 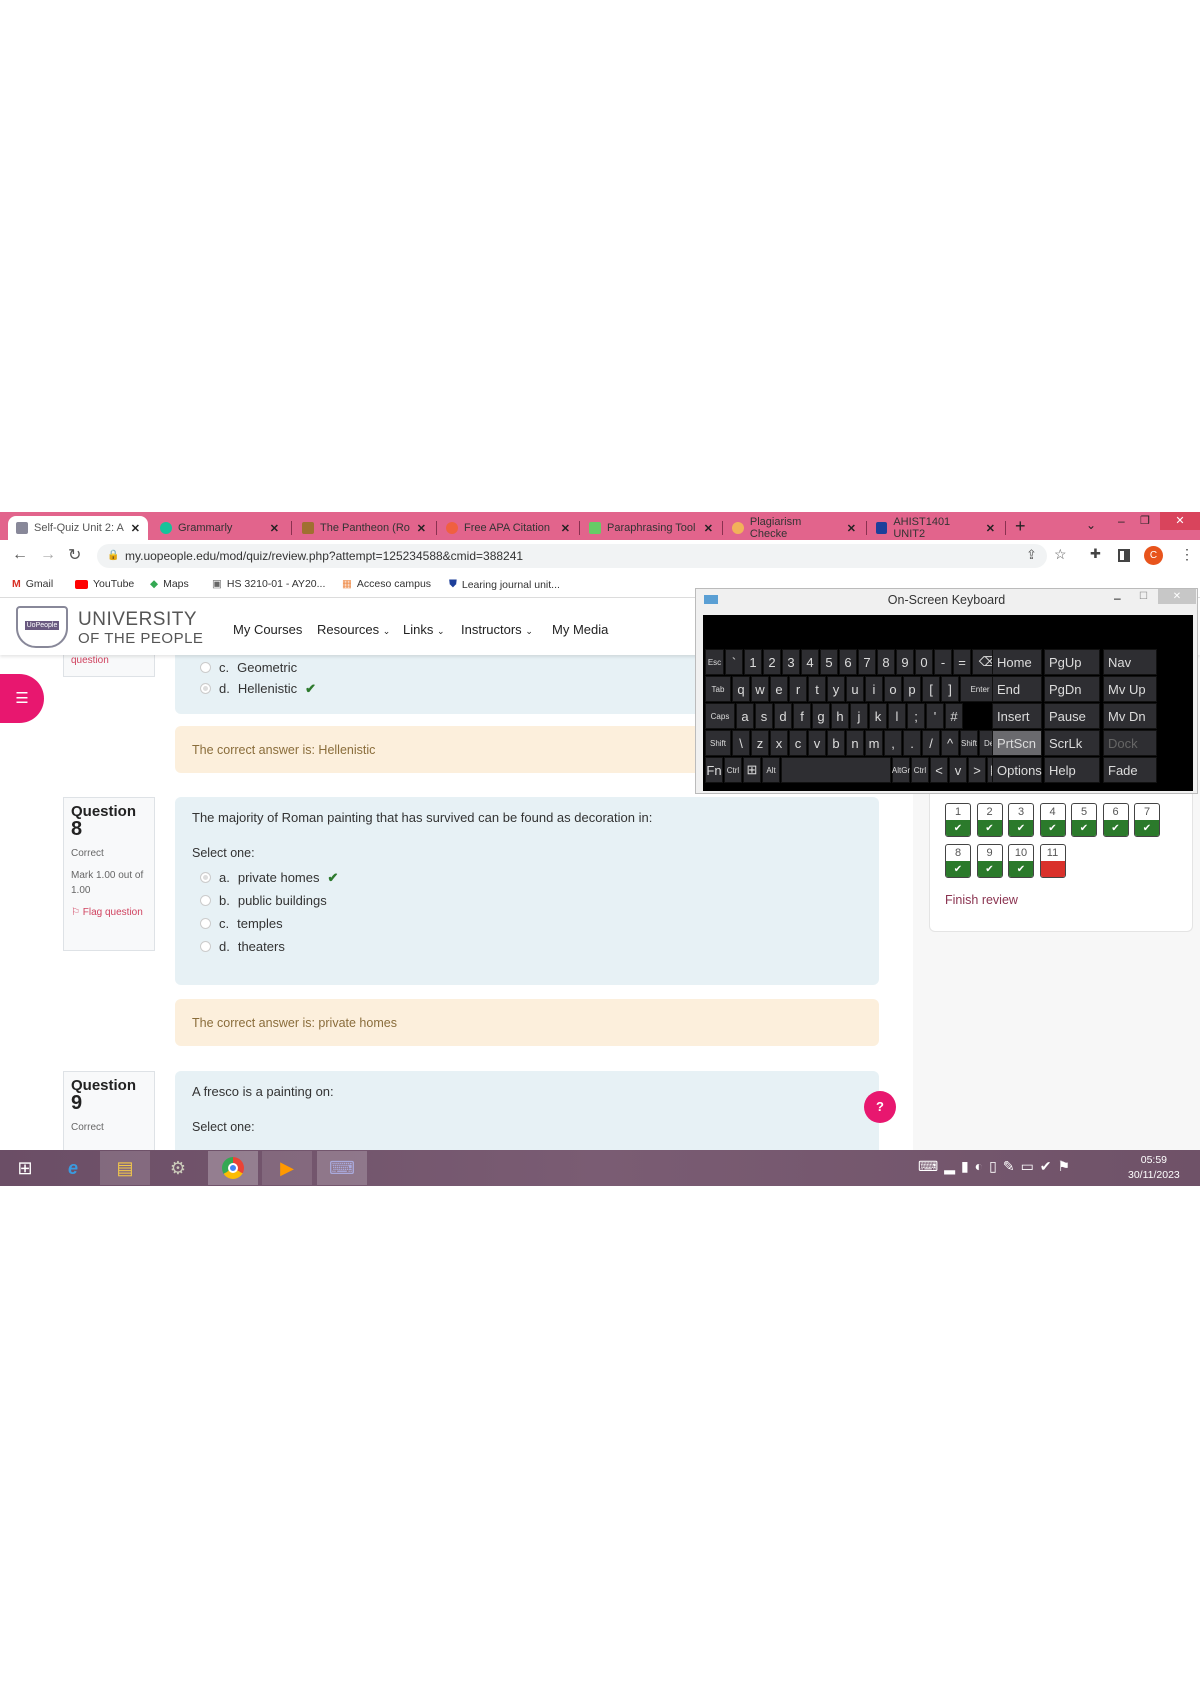 What do you see at coordinates (935, 716) in the screenshot?
I see `osk-key: '` at bounding box center [935, 716].